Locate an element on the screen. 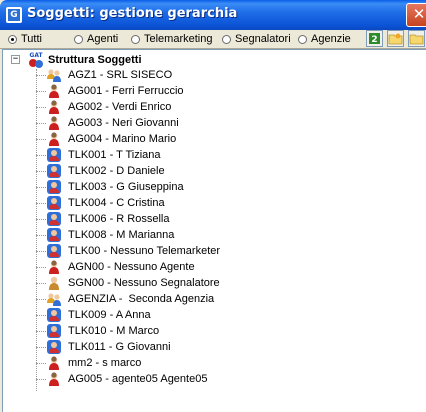  app-icon: G is located at coordinates (14, 15).